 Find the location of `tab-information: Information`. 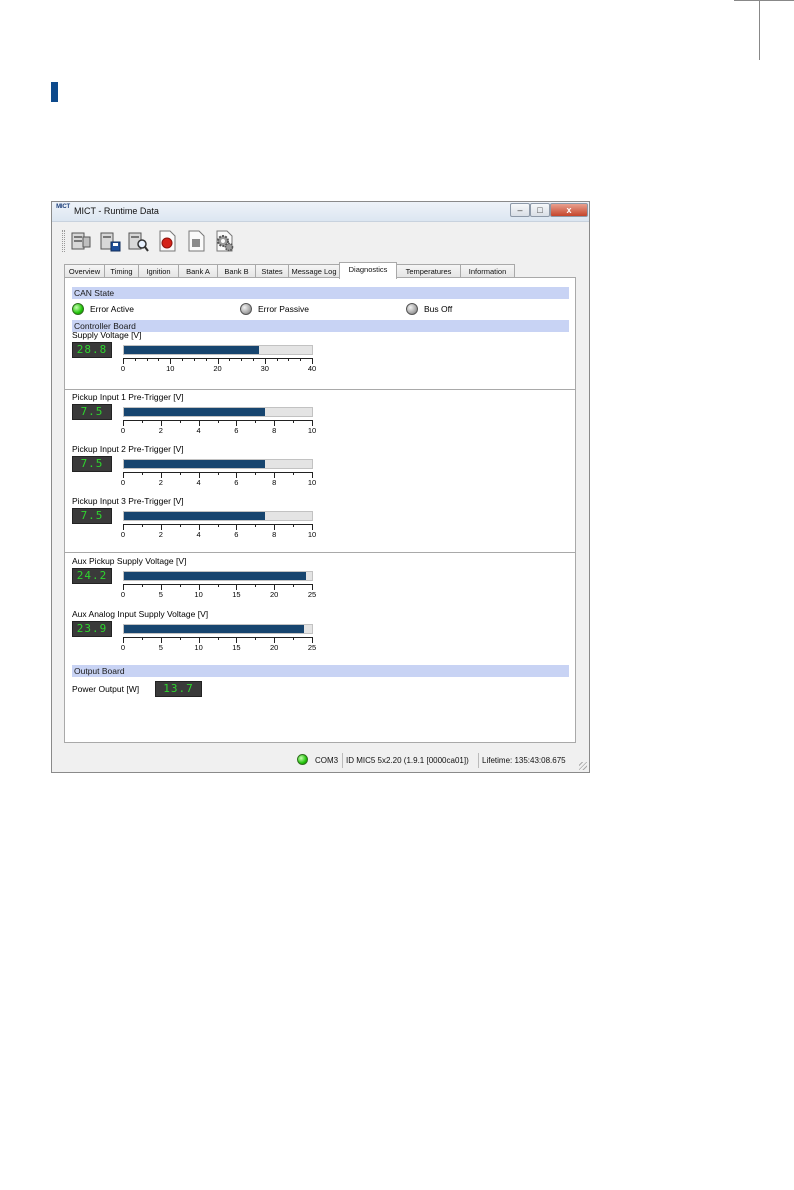

tab-information: Information is located at coordinates (487, 271).